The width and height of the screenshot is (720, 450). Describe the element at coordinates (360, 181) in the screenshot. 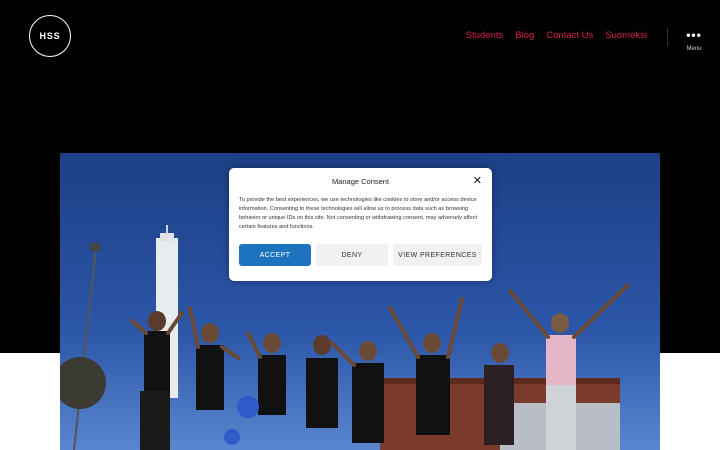

I see `consent-title: Manage Consent` at that location.